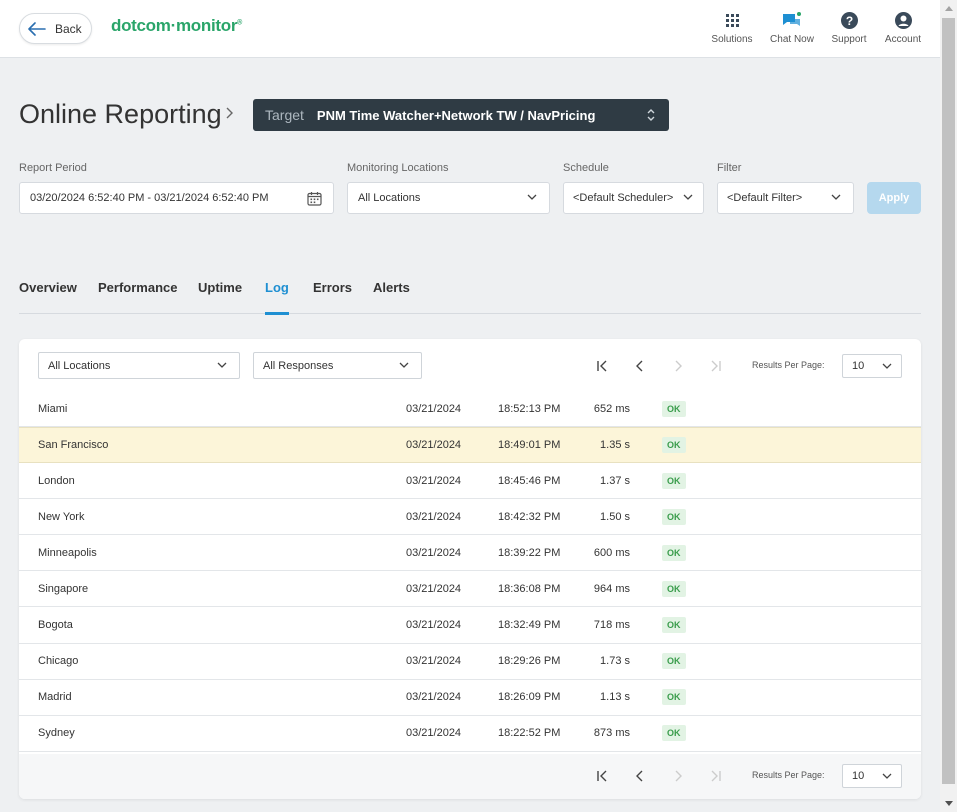 The width and height of the screenshot is (957, 812). What do you see at coordinates (229, 113) in the screenshot?
I see `chevron-right-icon` at bounding box center [229, 113].